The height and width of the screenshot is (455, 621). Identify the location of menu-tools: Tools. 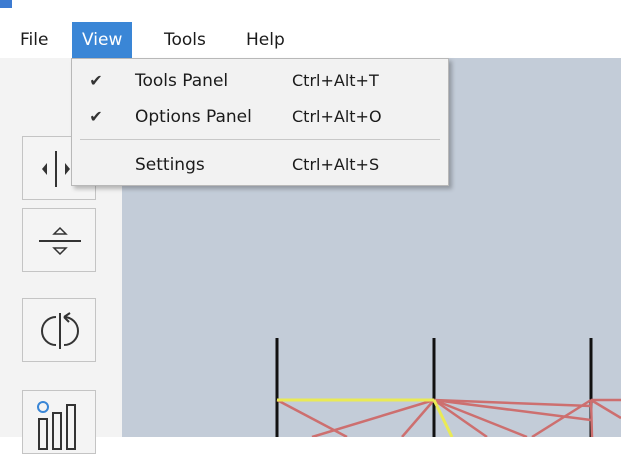
(185, 40).